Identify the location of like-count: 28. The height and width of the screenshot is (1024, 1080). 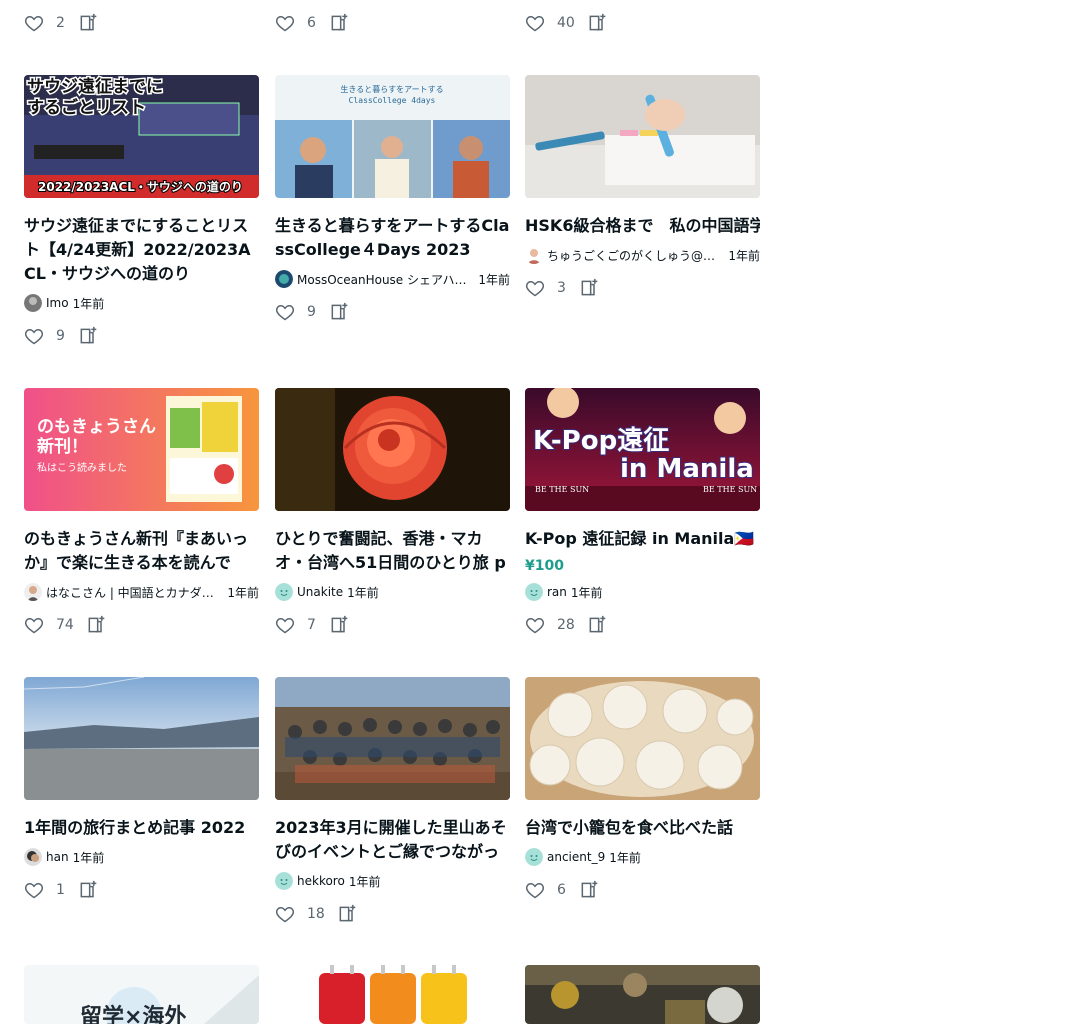
(566, 625).